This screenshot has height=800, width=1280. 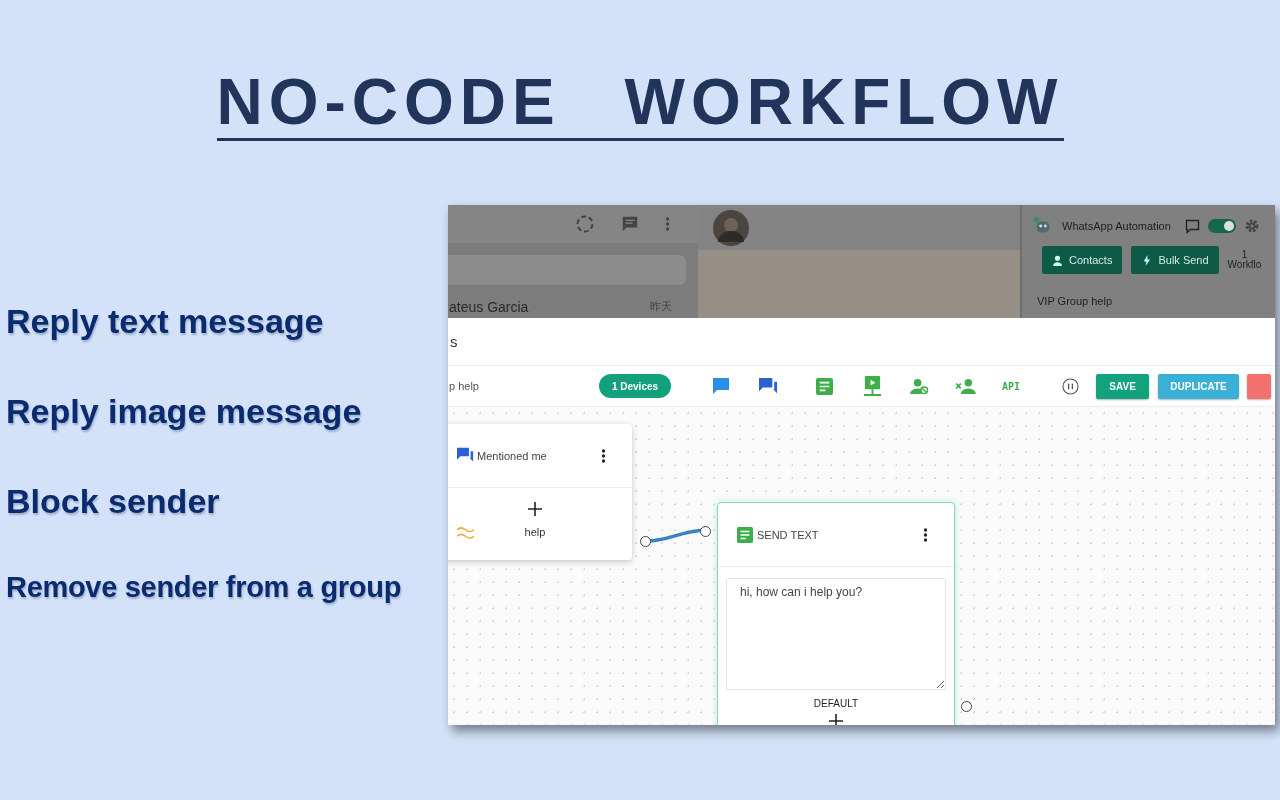 What do you see at coordinates (184, 411) in the screenshot?
I see `feature-text: Reply image message` at bounding box center [184, 411].